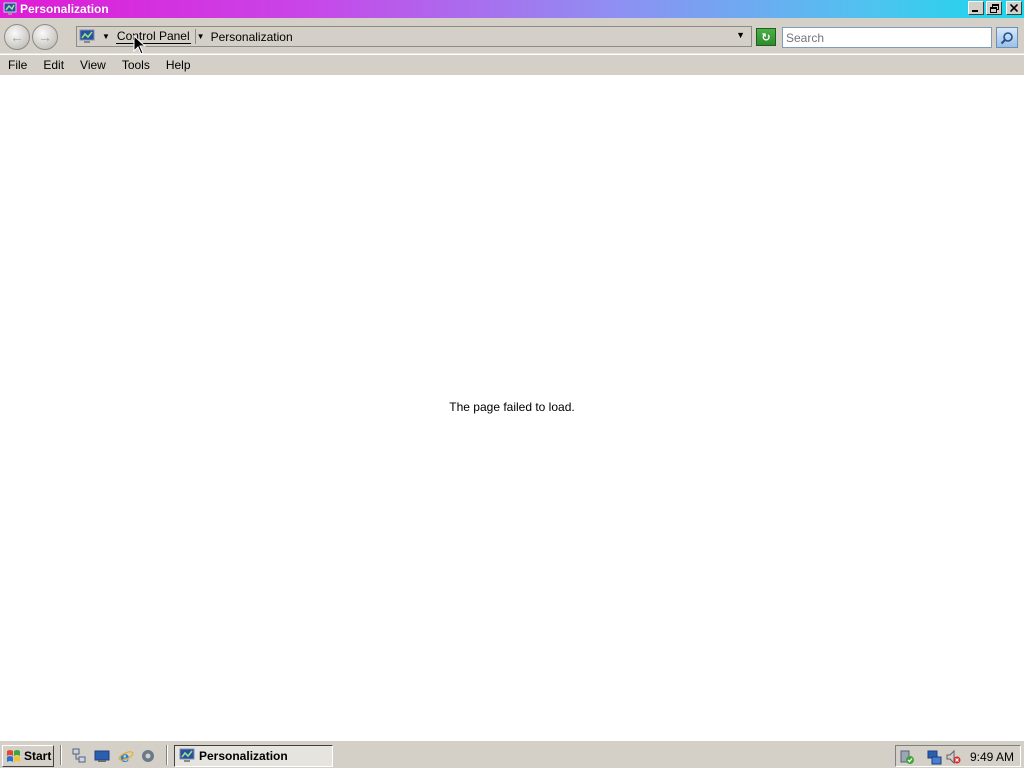  Describe the element at coordinates (887, 37) in the screenshot. I see `search-input` at that location.